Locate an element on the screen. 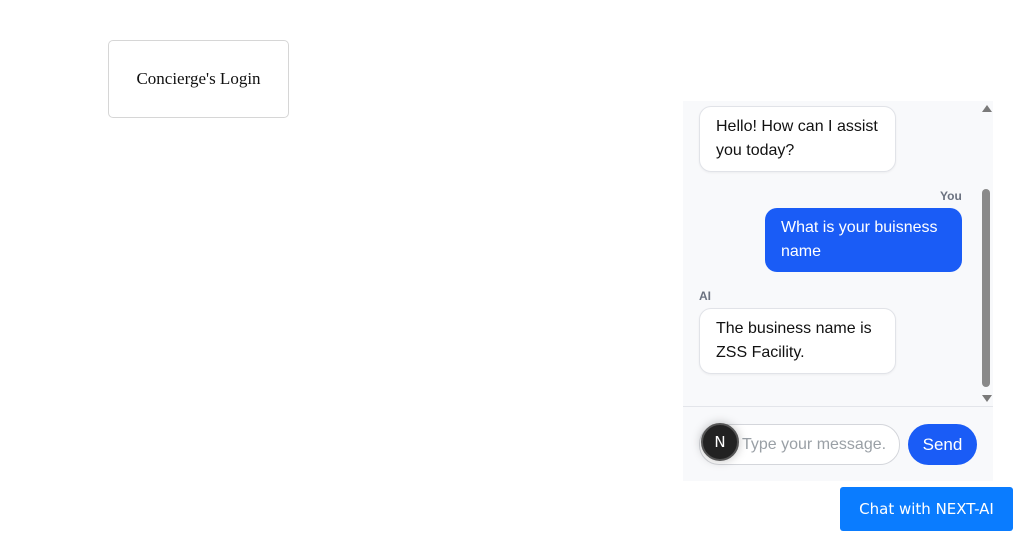 The width and height of the screenshot is (1018, 538). chat-launcher-label: Chat with NEXT-AI is located at coordinates (926, 509).